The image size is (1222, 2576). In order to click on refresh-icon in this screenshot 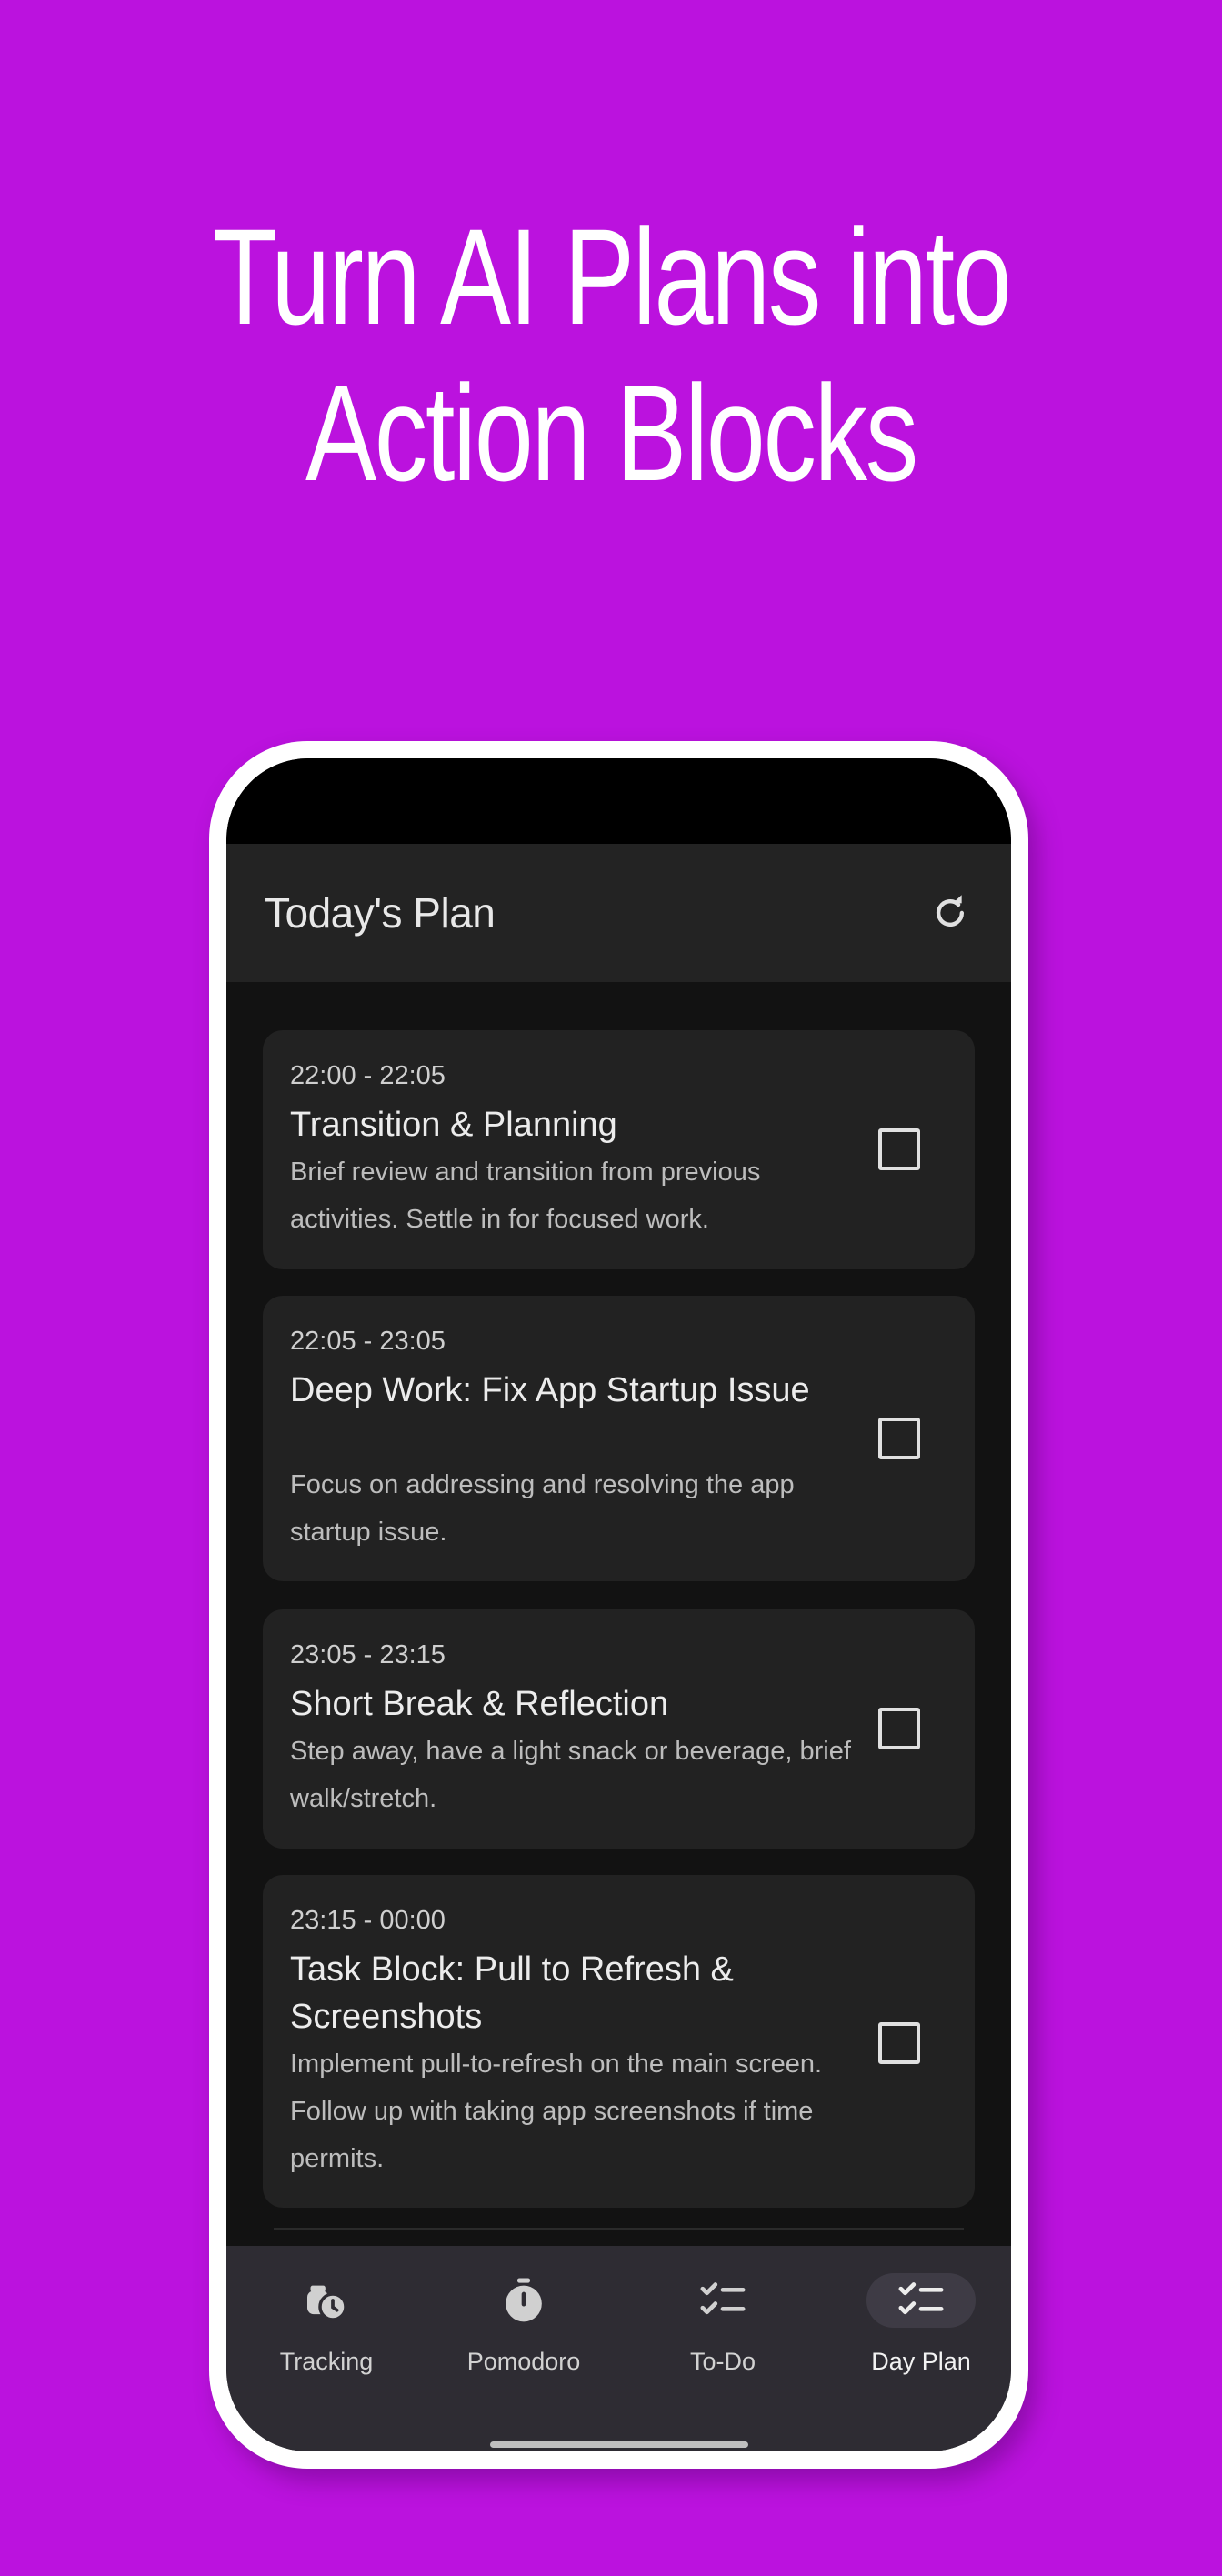, I will do `click(950, 911)`.